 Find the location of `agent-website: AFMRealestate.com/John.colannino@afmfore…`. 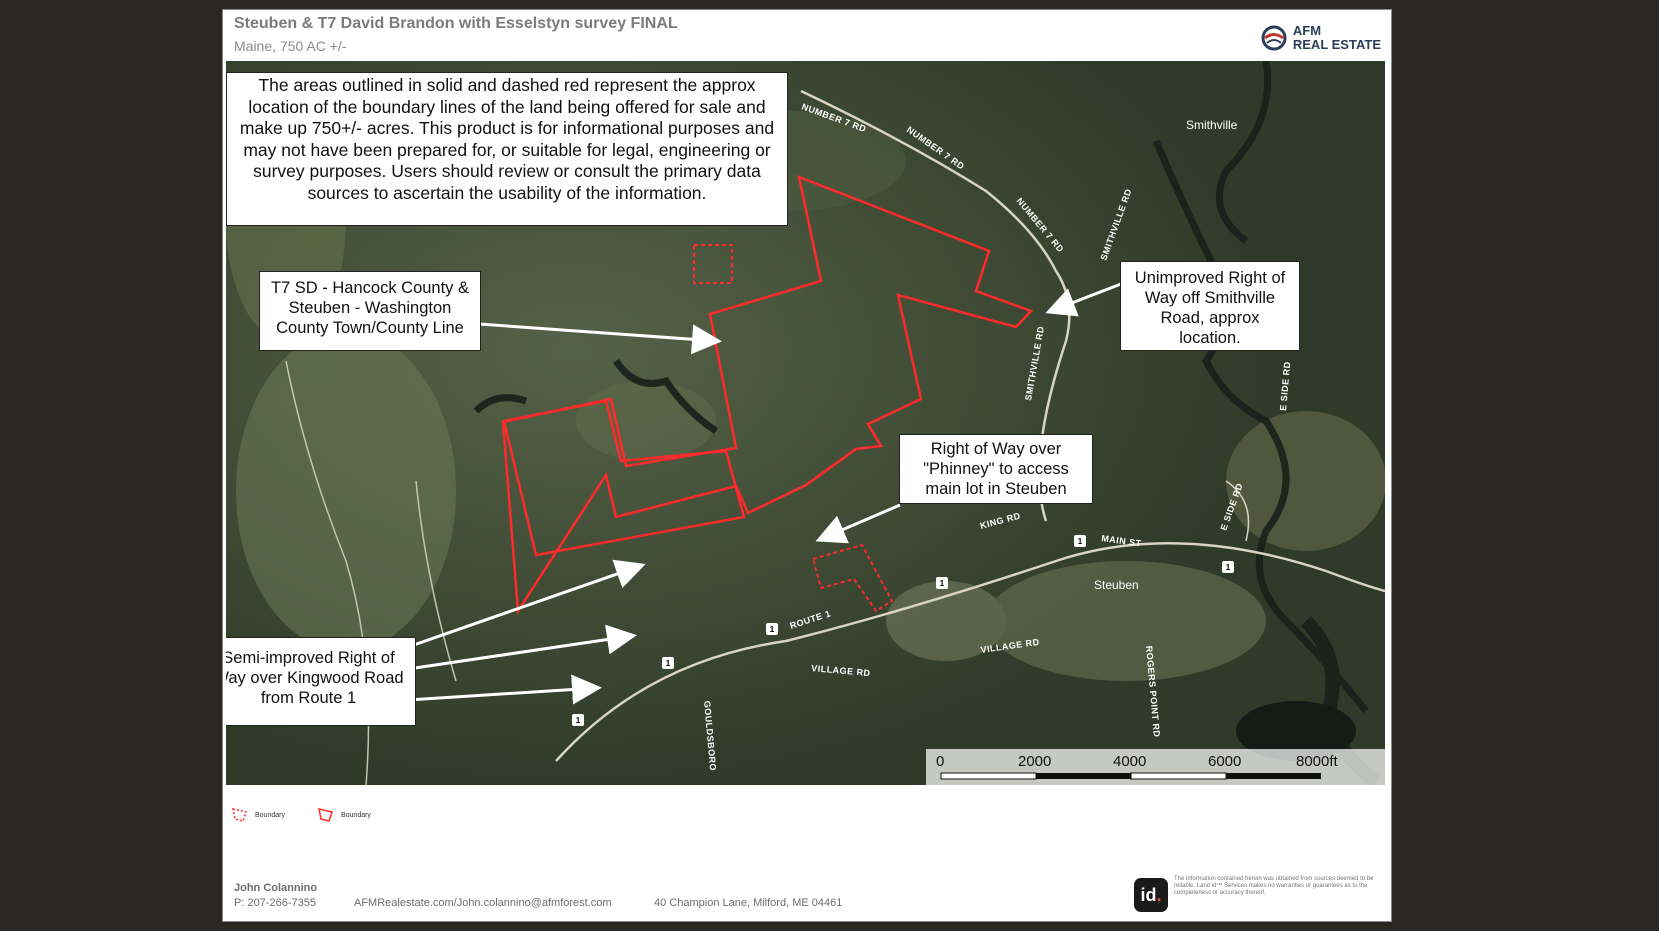

agent-website: AFMRealestate.com/John.colannino@afmfore… is located at coordinates (483, 903).